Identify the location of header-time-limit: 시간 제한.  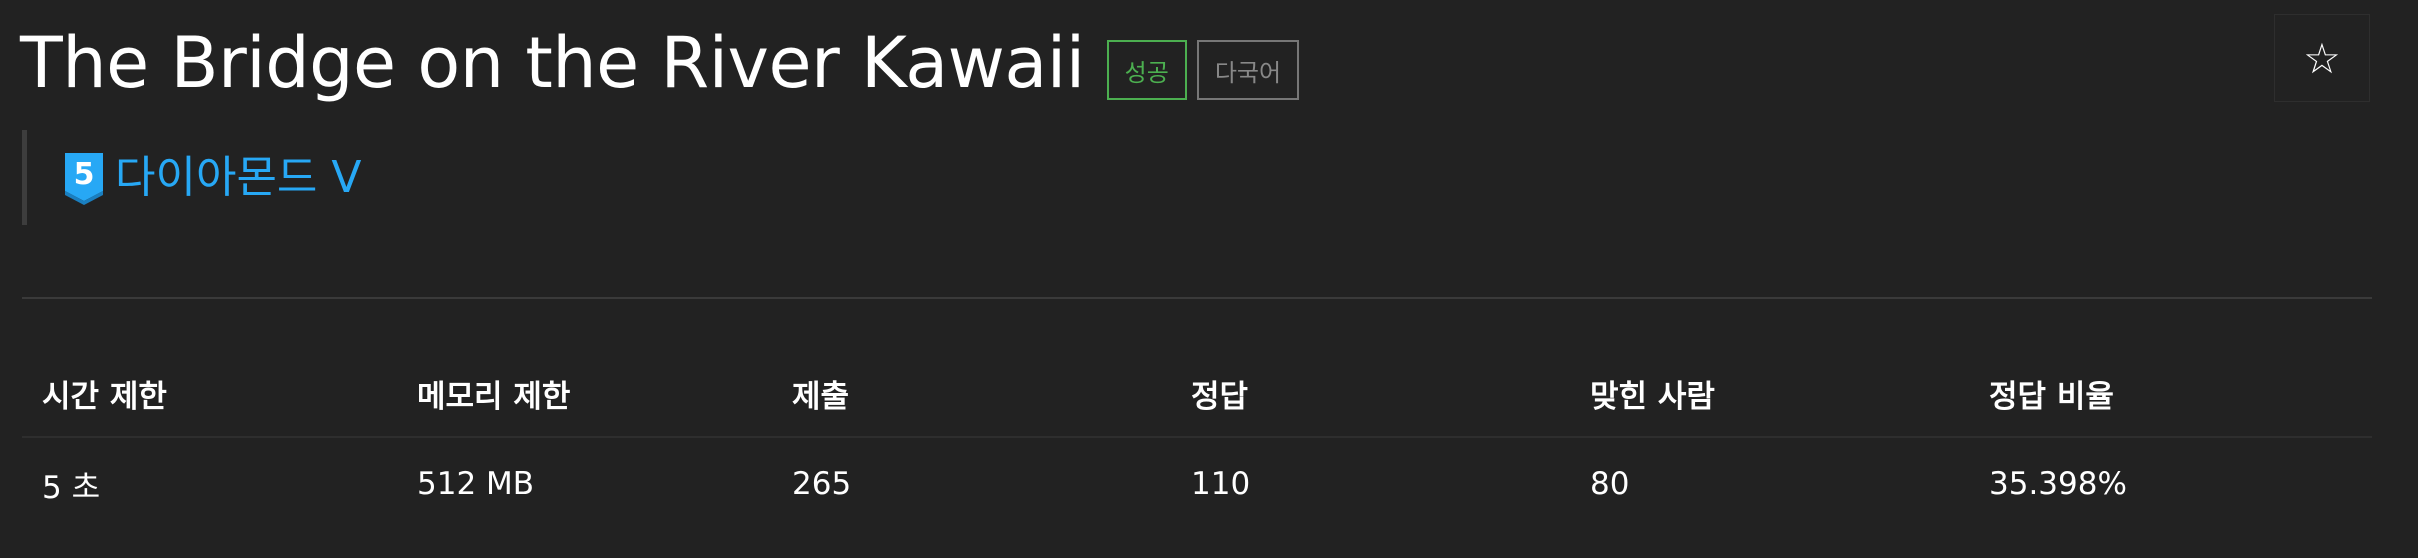
(209, 394).